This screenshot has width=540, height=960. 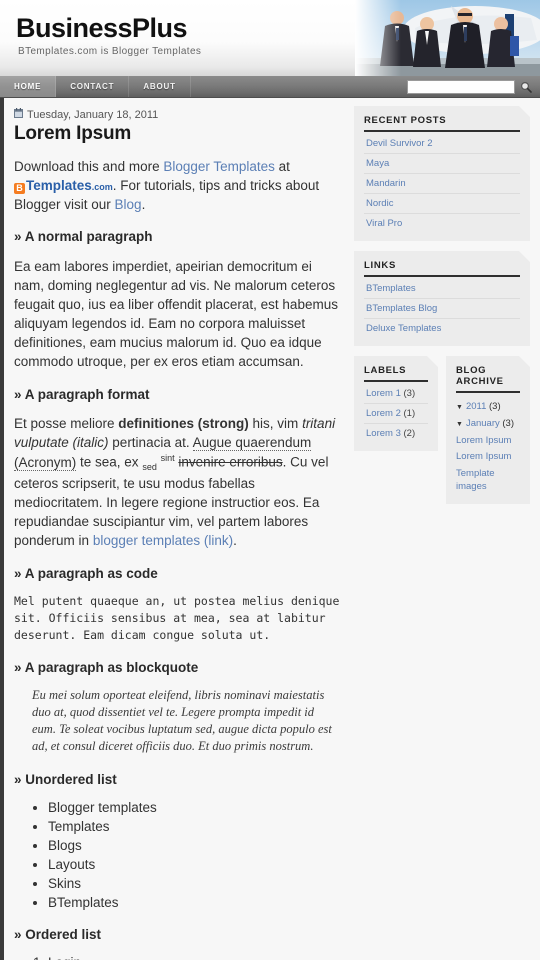 What do you see at coordinates (442, 328) in the screenshot?
I see `list-item: Deluxe Templates` at bounding box center [442, 328].